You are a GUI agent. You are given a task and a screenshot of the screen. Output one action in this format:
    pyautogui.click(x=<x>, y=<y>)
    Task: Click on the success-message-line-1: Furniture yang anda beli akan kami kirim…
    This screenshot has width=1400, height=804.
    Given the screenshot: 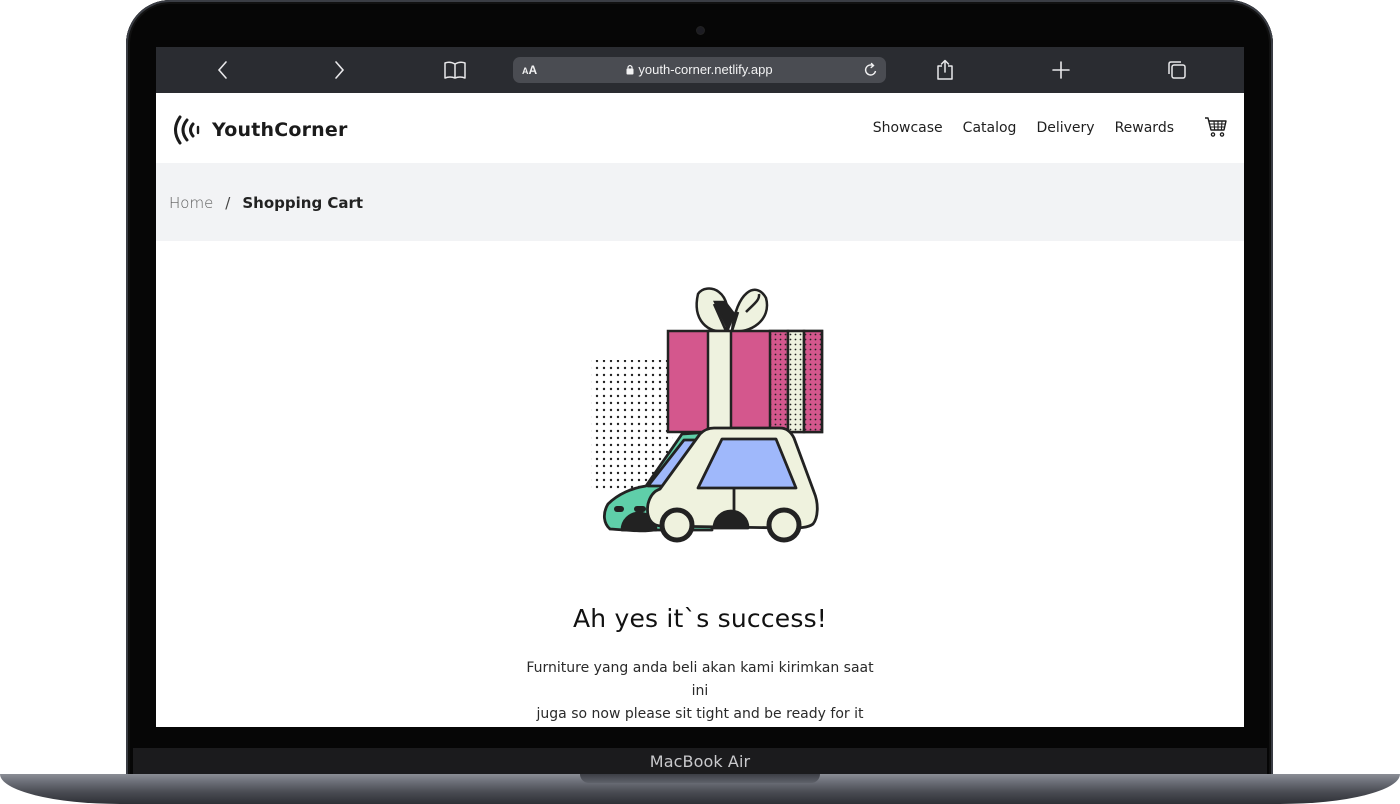 What is the action you would take?
    pyautogui.click(x=700, y=679)
    